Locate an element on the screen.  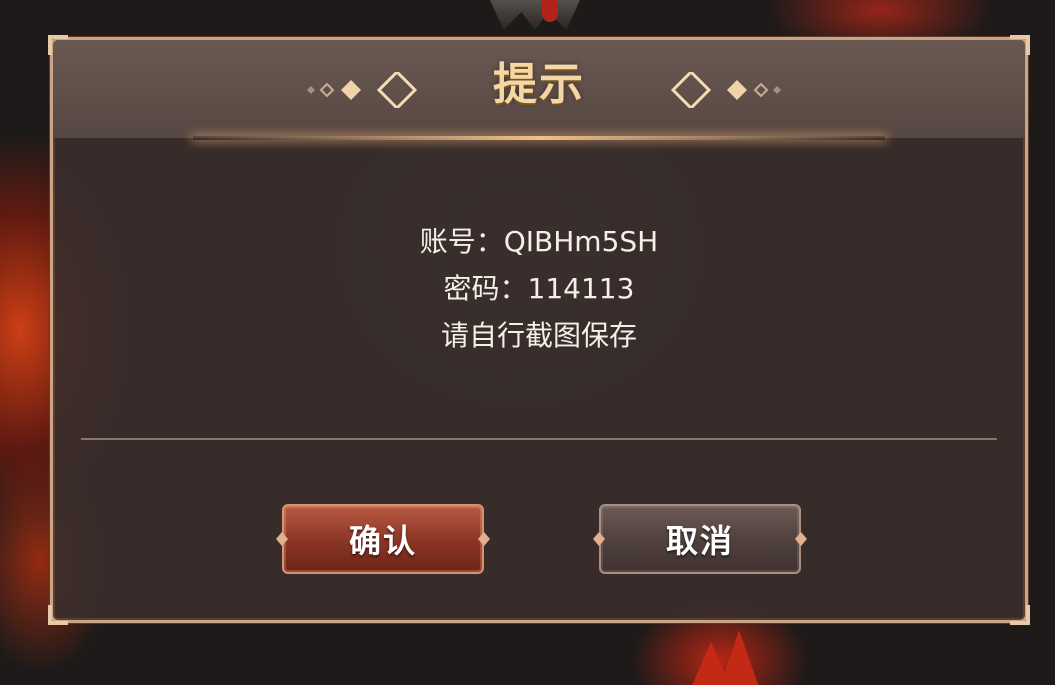
password-line: 密码：114113 is located at coordinates (539, 288).